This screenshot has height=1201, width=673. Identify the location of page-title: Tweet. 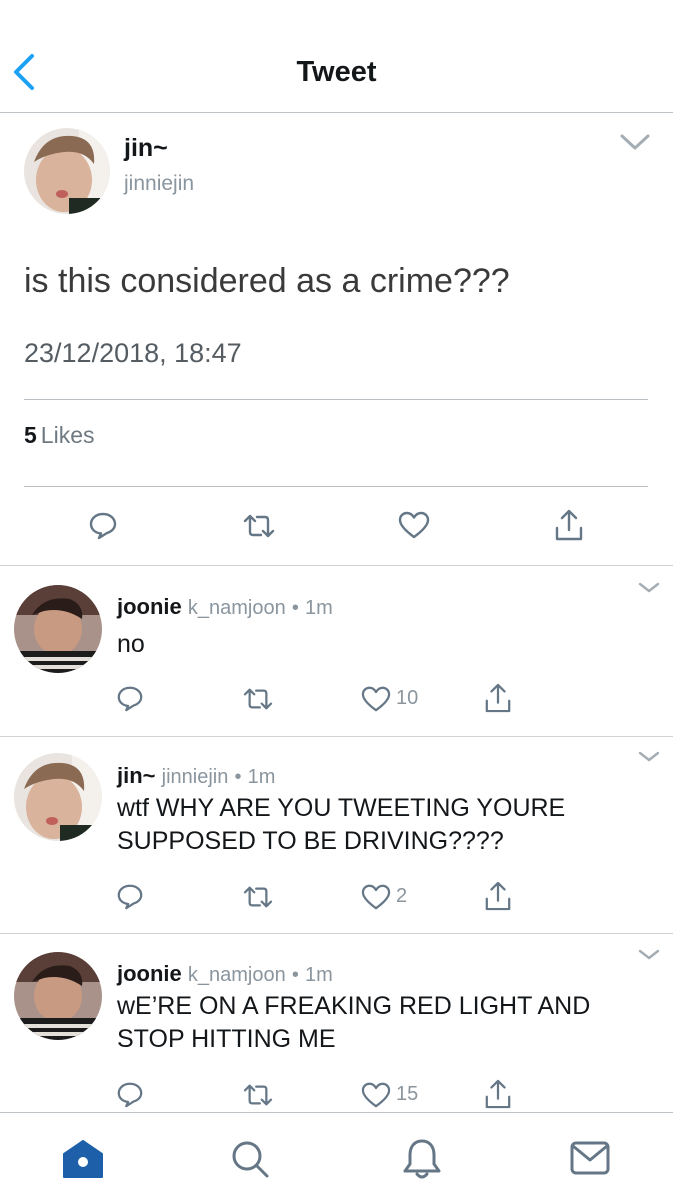
(336, 72).